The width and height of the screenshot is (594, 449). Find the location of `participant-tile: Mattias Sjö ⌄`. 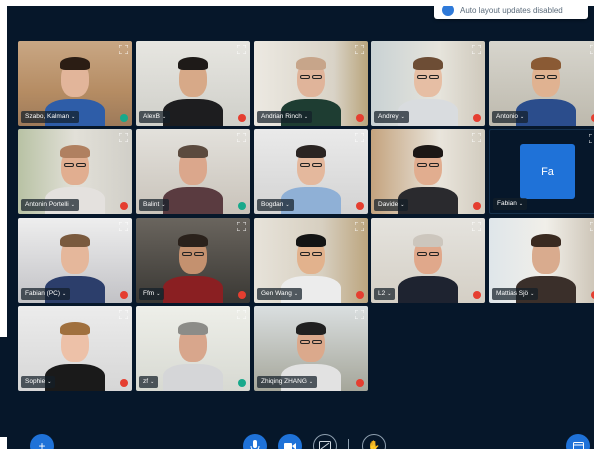

participant-tile: Mattias Sjö ⌄ is located at coordinates (541, 260).